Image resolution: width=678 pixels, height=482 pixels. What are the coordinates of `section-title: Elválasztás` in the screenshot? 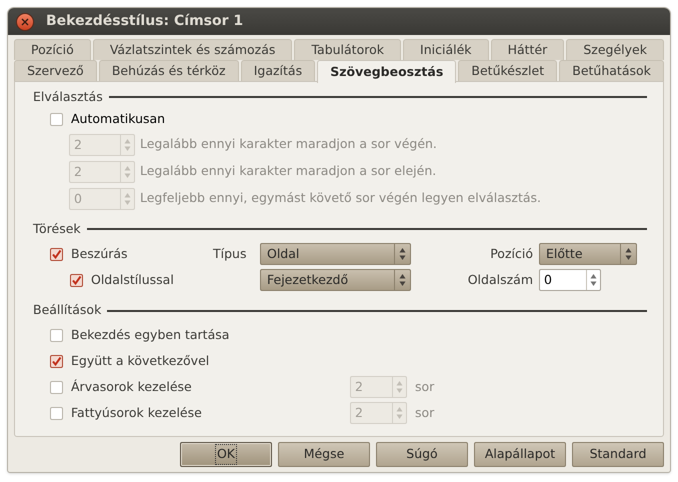 It's located at (68, 97).